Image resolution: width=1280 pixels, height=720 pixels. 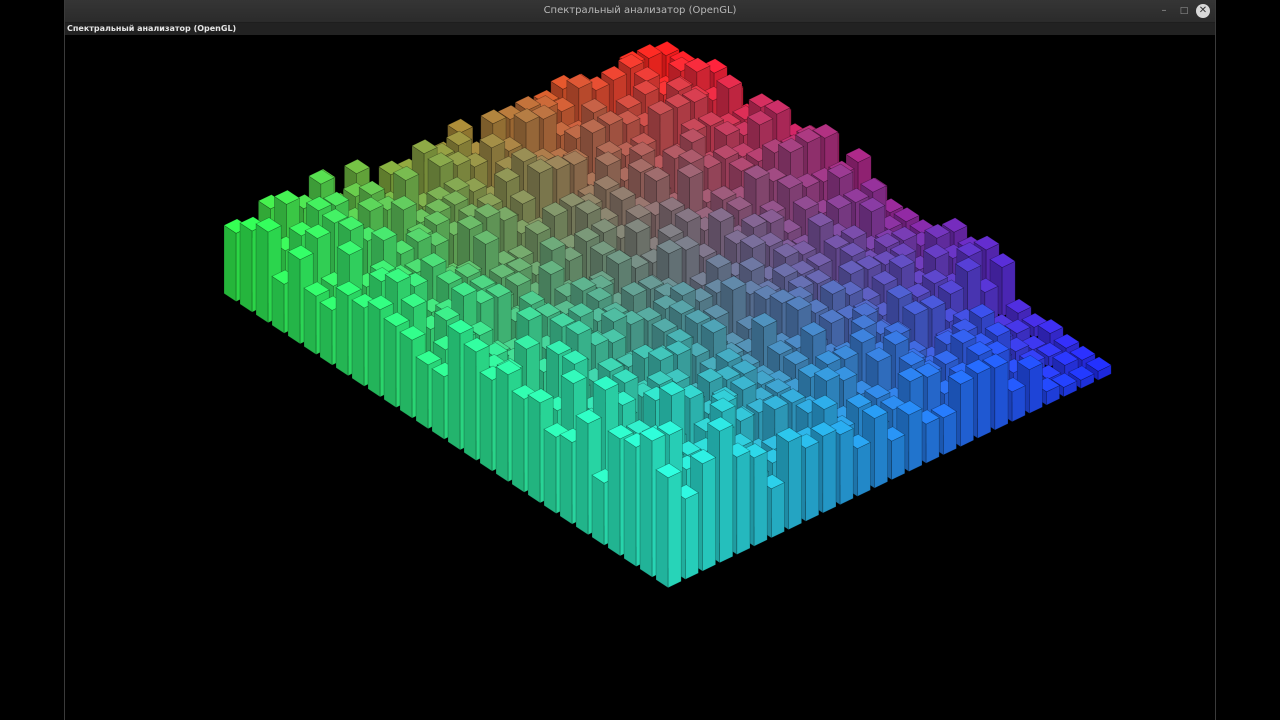 I want to click on window-title: Спектральный анализатор (OpenGL), so click(x=640, y=10).